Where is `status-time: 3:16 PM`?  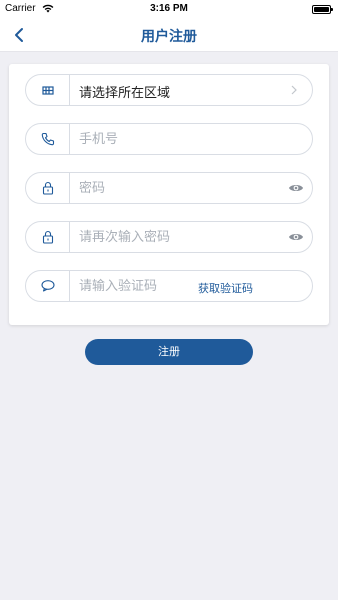 status-time: 3:16 PM is located at coordinates (169, 8).